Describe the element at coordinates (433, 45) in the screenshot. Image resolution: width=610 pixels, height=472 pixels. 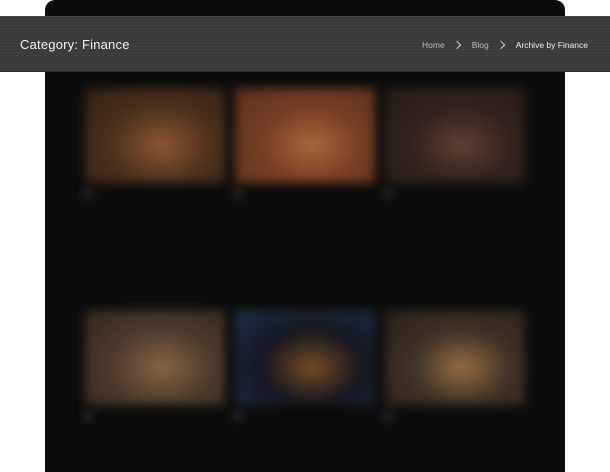
I see `breadcrumb-home: Home` at that location.